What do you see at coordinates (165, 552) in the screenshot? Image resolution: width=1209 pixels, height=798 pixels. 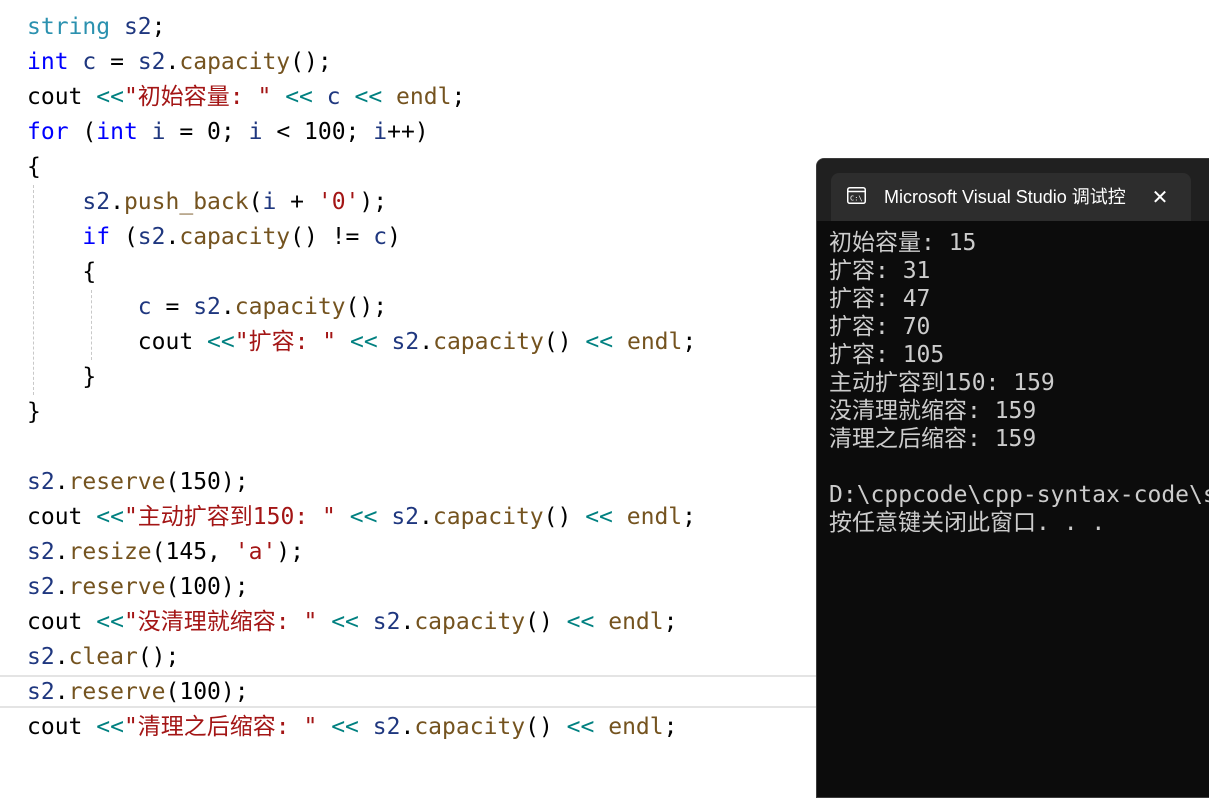 I see `code-line-text: s2.resize(145, 'a');` at bounding box center [165, 552].